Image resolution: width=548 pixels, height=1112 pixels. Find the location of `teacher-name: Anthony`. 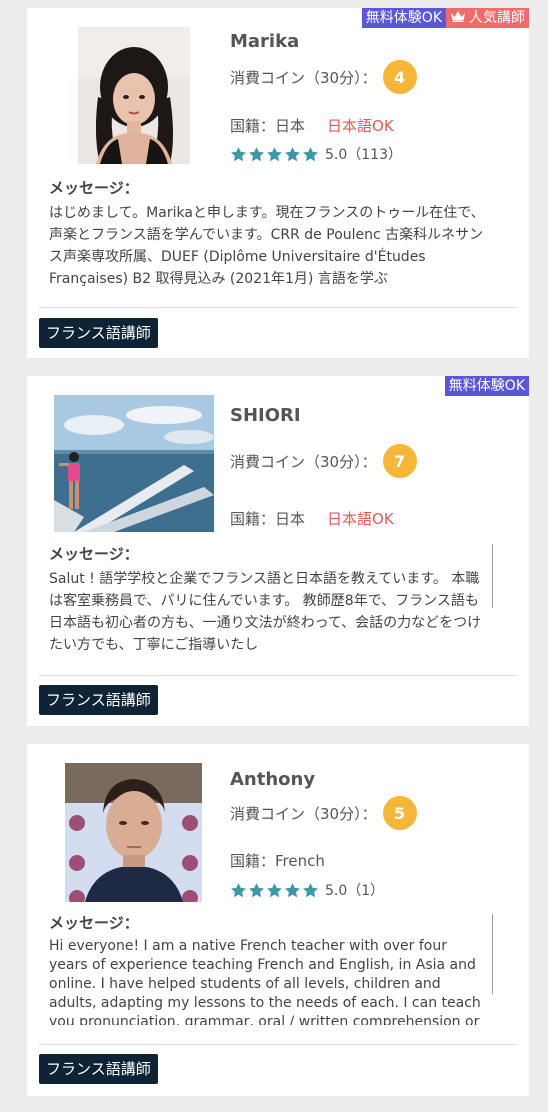

teacher-name: Anthony is located at coordinates (272, 779).